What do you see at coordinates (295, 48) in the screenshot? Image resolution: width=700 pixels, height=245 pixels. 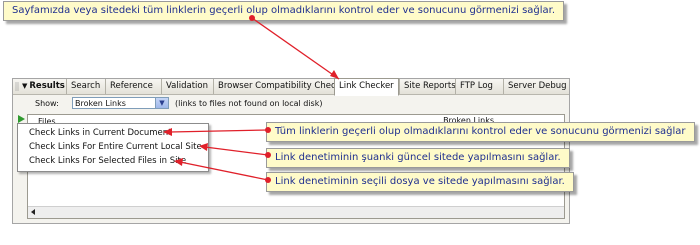 I see `arrow-to-link-checker-tab` at bounding box center [295, 48].